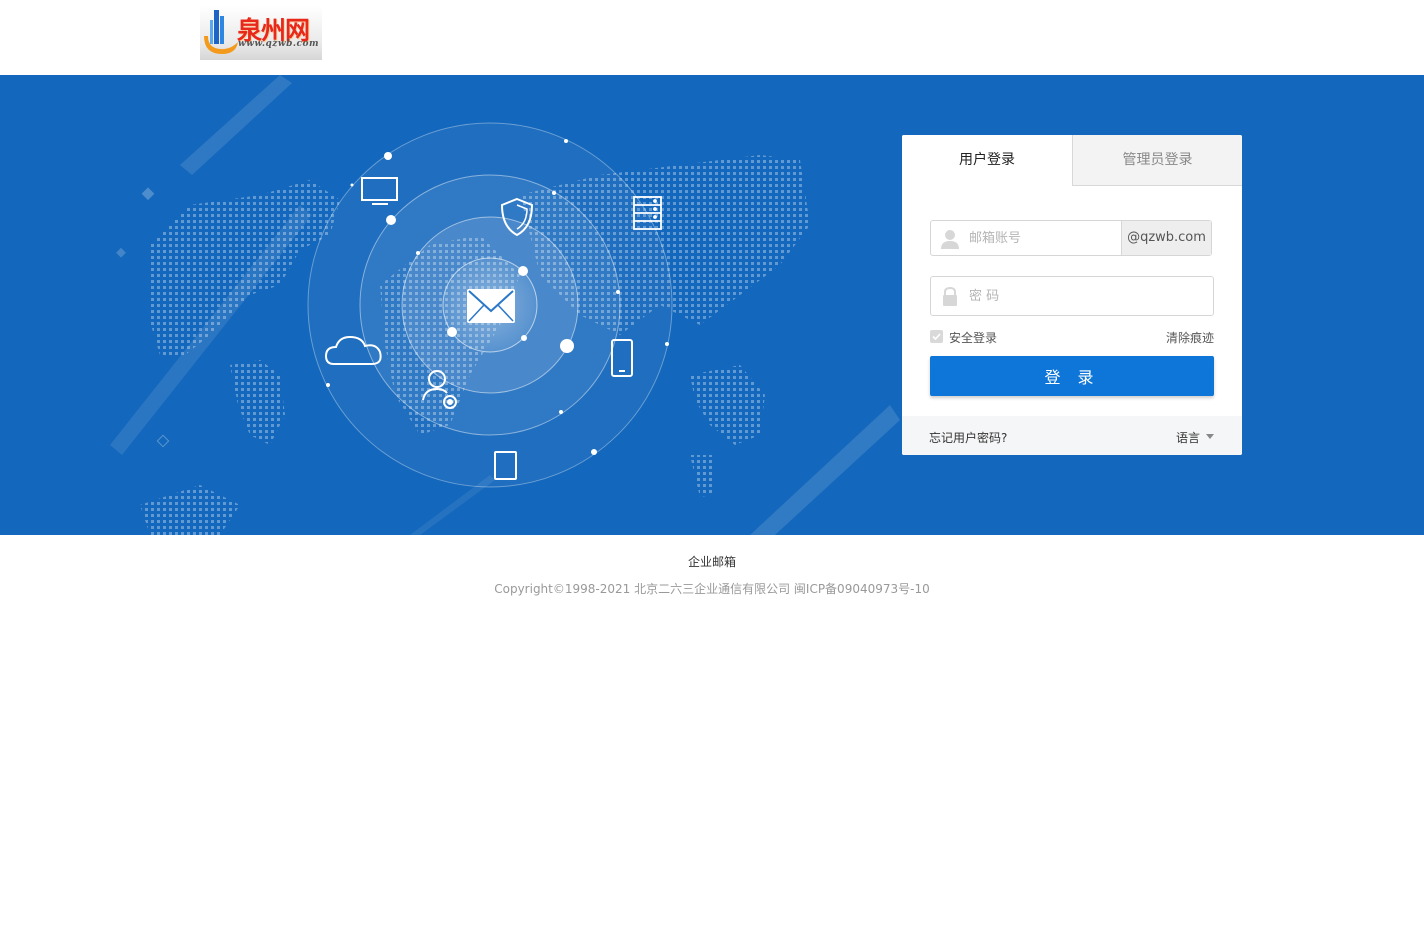 This screenshot has height=933, width=1424. I want to click on tab-user-login: 用户登录, so click(987, 160).